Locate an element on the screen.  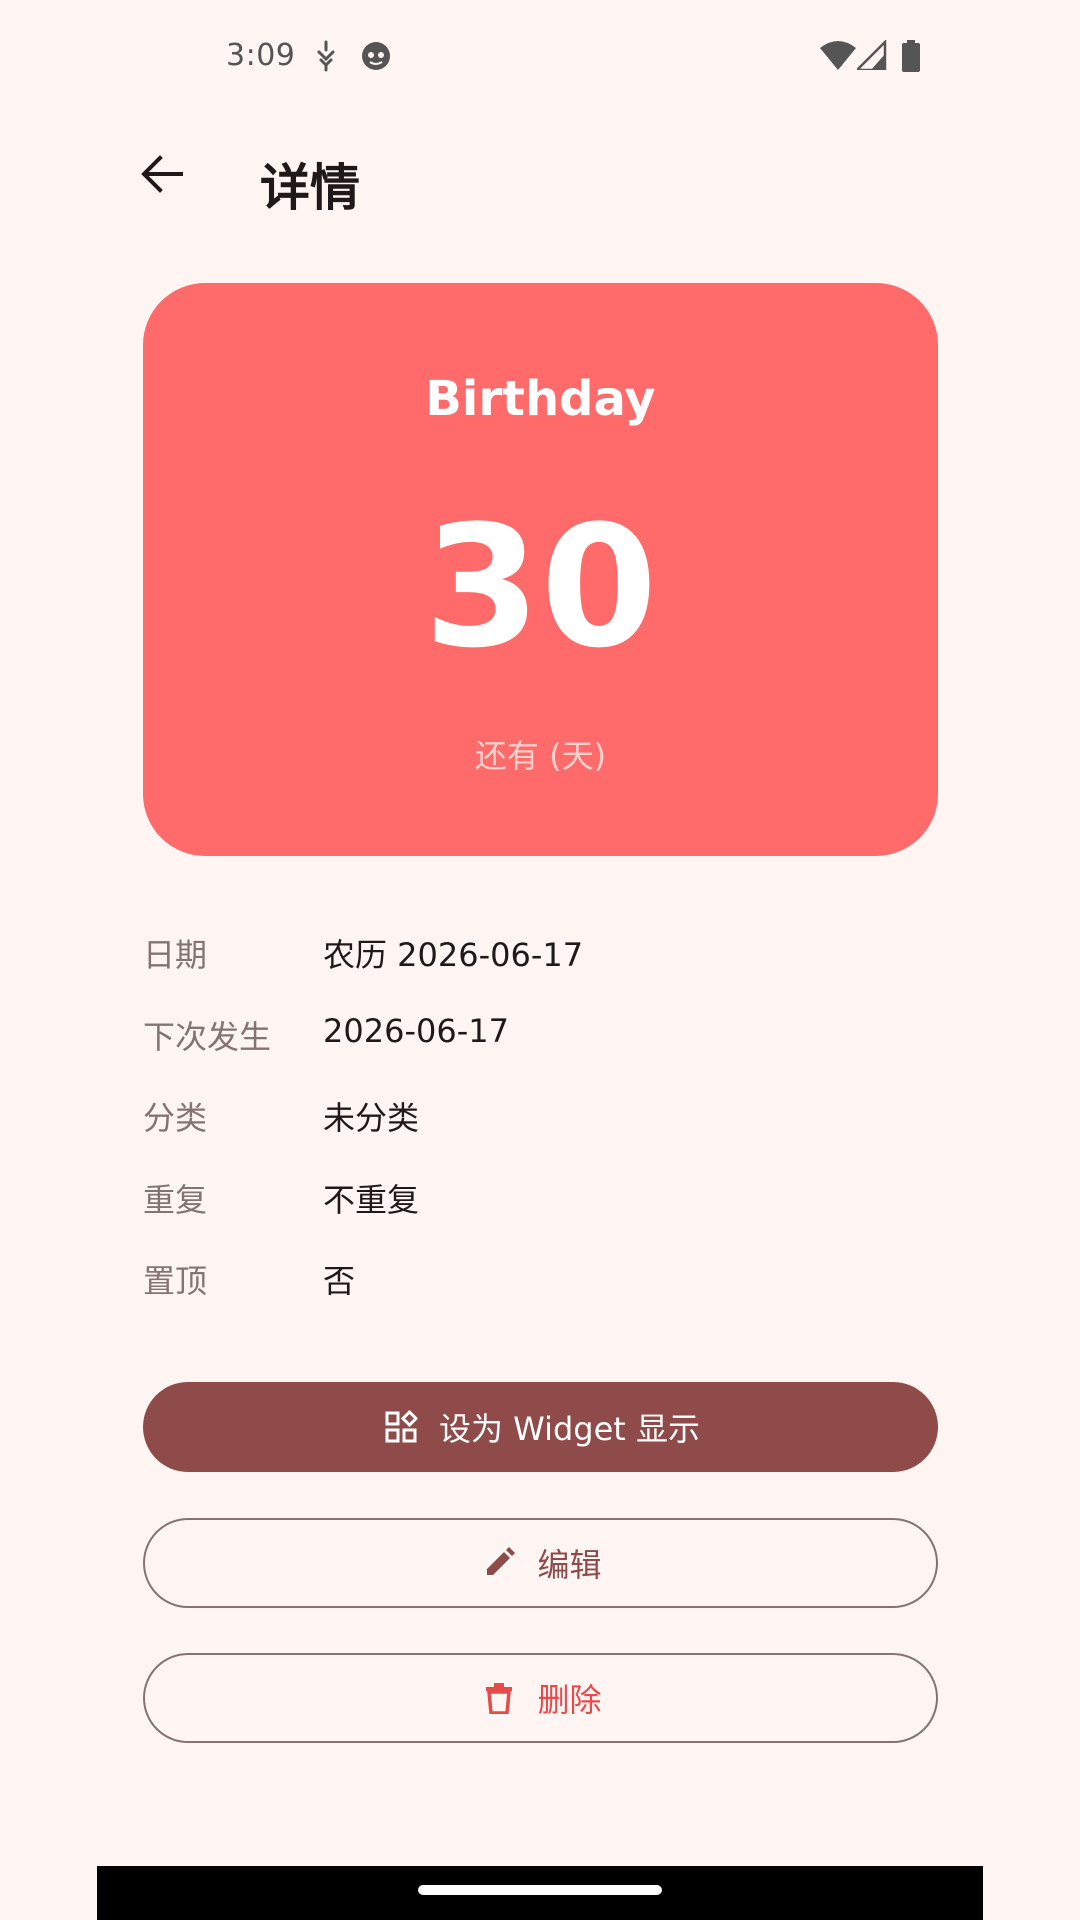
edit-label: 编辑 is located at coordinates (569, 1565).